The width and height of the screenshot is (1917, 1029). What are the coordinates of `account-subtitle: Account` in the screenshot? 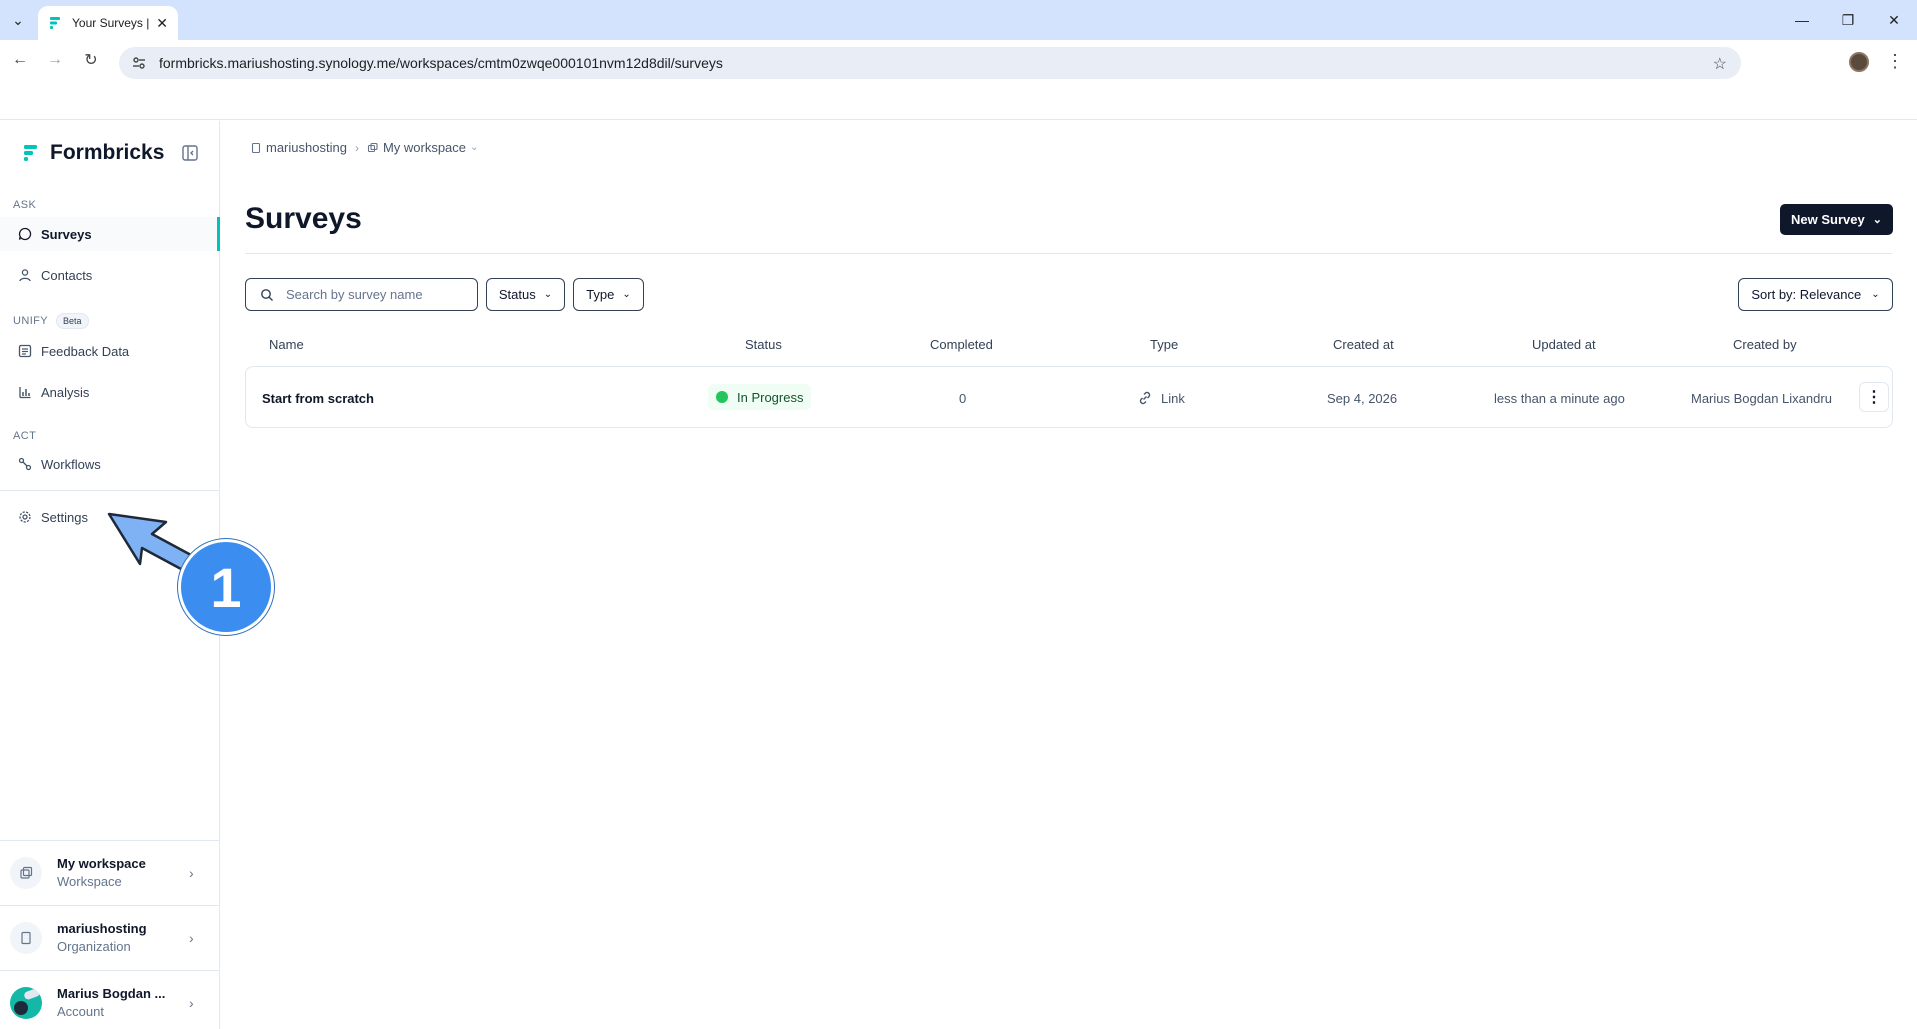 It's located at (80, 1011).